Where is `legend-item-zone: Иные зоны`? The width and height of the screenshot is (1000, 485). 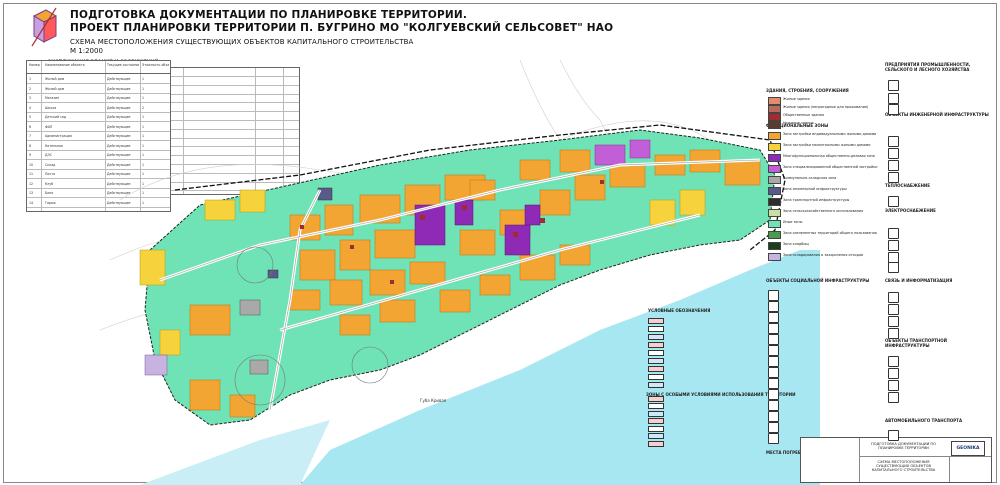
legend-item-zone: Иные зоны is located at coordinates (828, 224).